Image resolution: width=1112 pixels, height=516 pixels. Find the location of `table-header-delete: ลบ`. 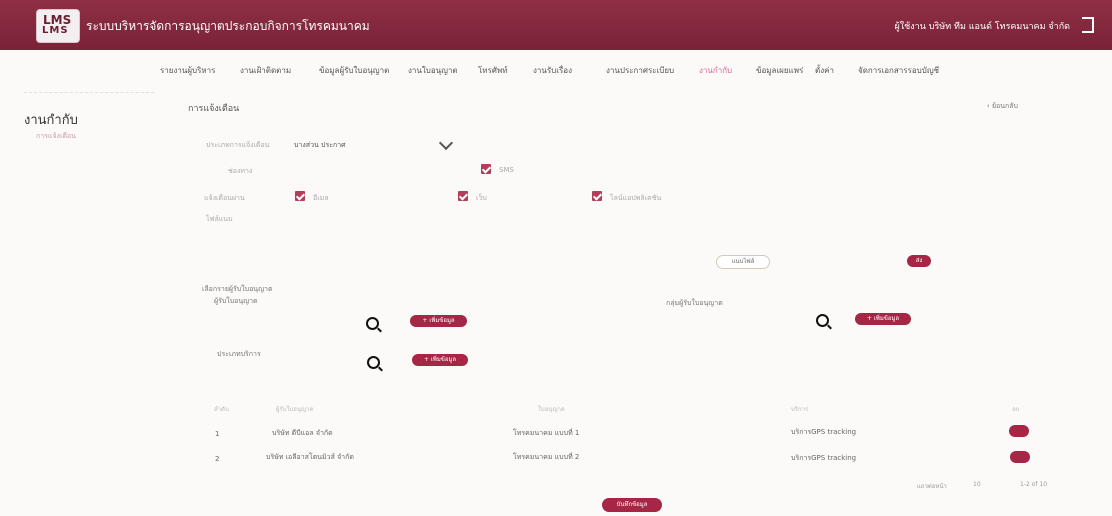

table-header-delete: ลบ is located at coordinates (1016, 409).